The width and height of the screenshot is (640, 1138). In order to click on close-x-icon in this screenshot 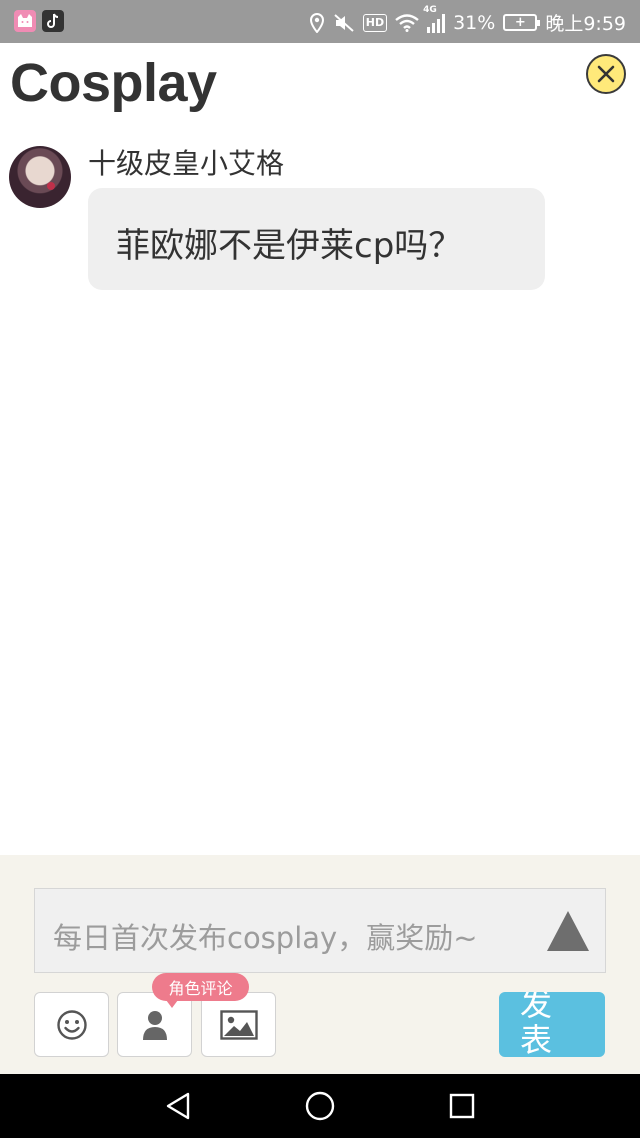, I will do `click(606, 74)`.